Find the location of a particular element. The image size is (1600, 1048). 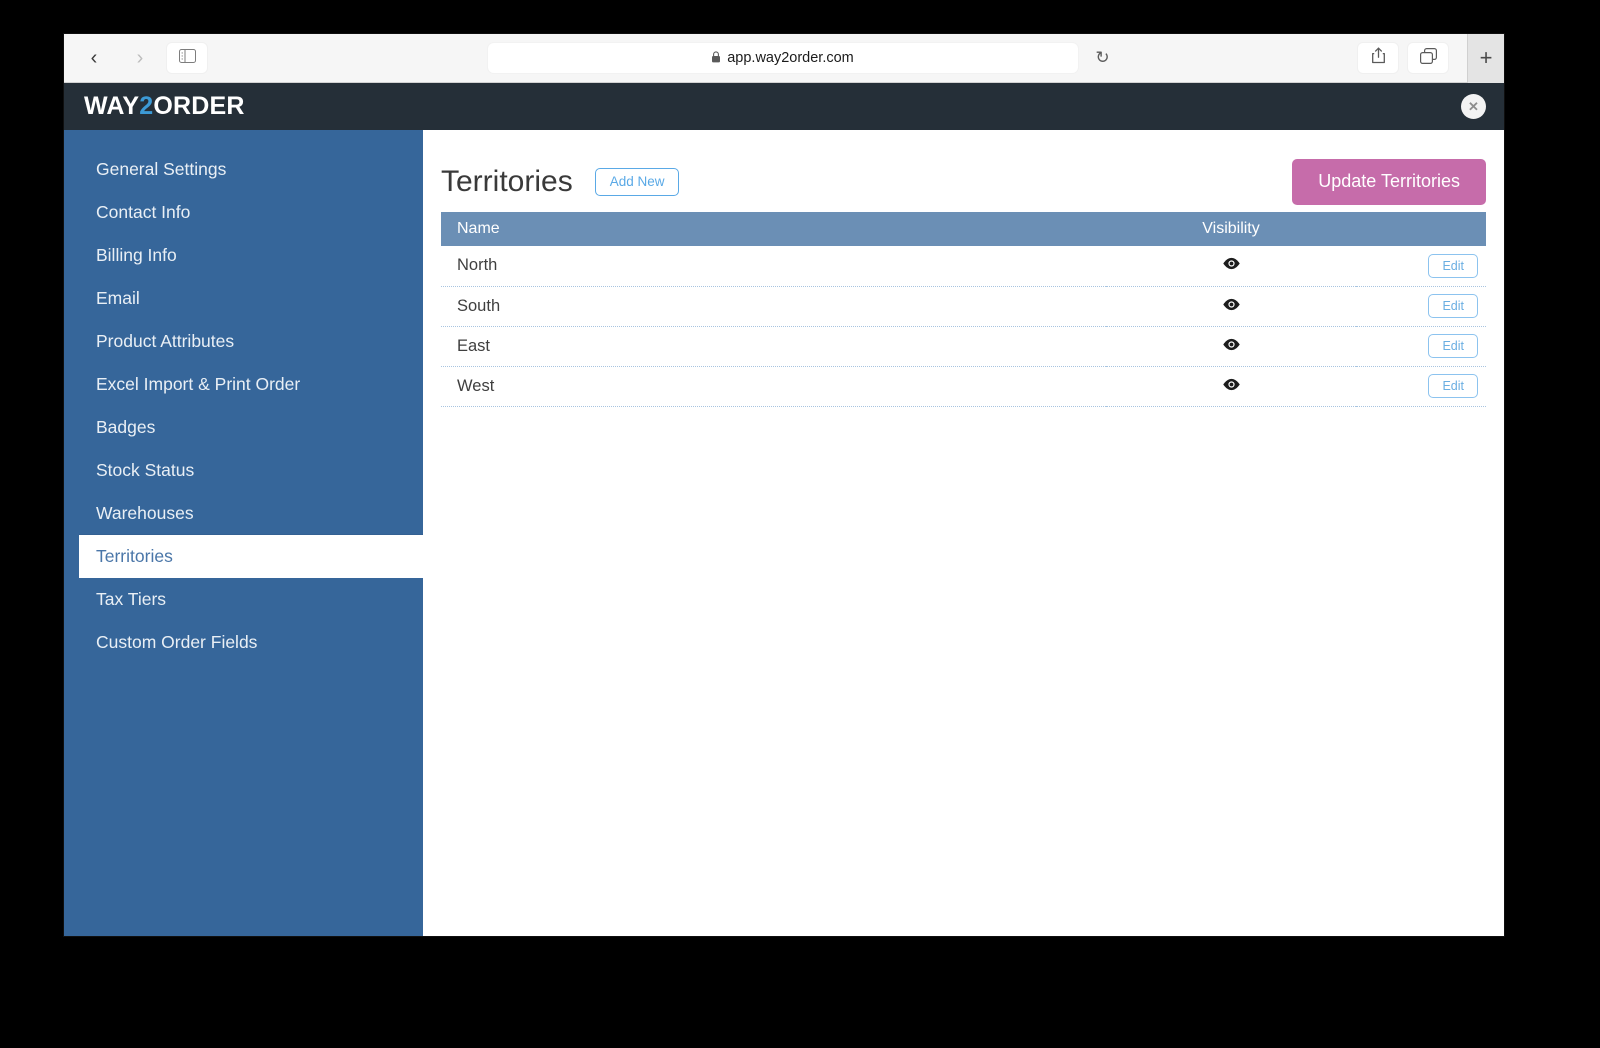

sidebar-item-label: Badges is located at coordinates (126, 427).